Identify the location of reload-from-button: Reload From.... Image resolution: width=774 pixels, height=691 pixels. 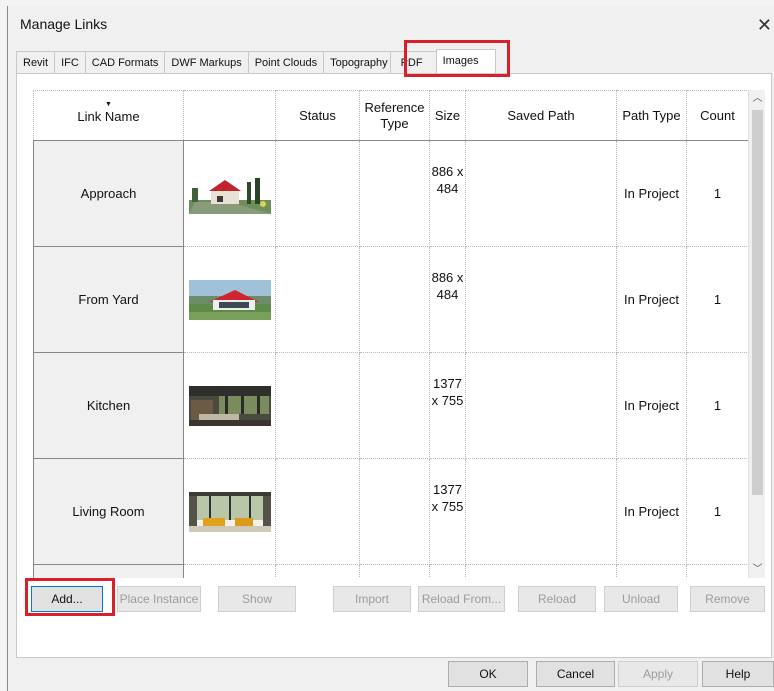
(461, 599).